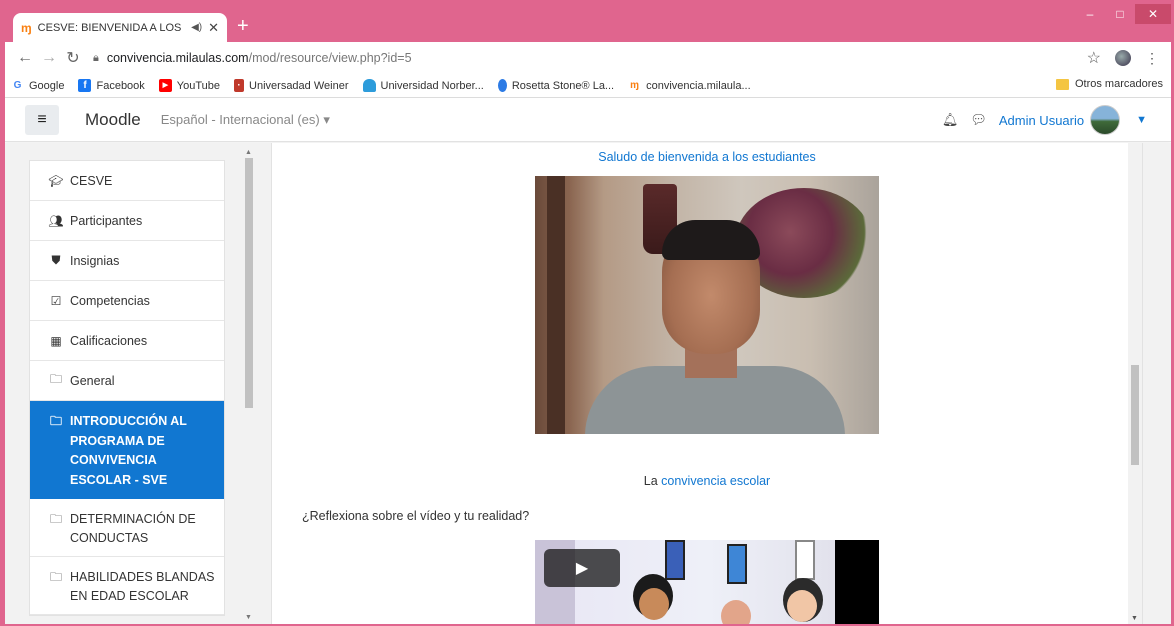 This screenshot has height=626, width=1174. Describe the element at coordinates (326, 119) in the screenshot. I see `chevron-down-icon: ▾` at that location.